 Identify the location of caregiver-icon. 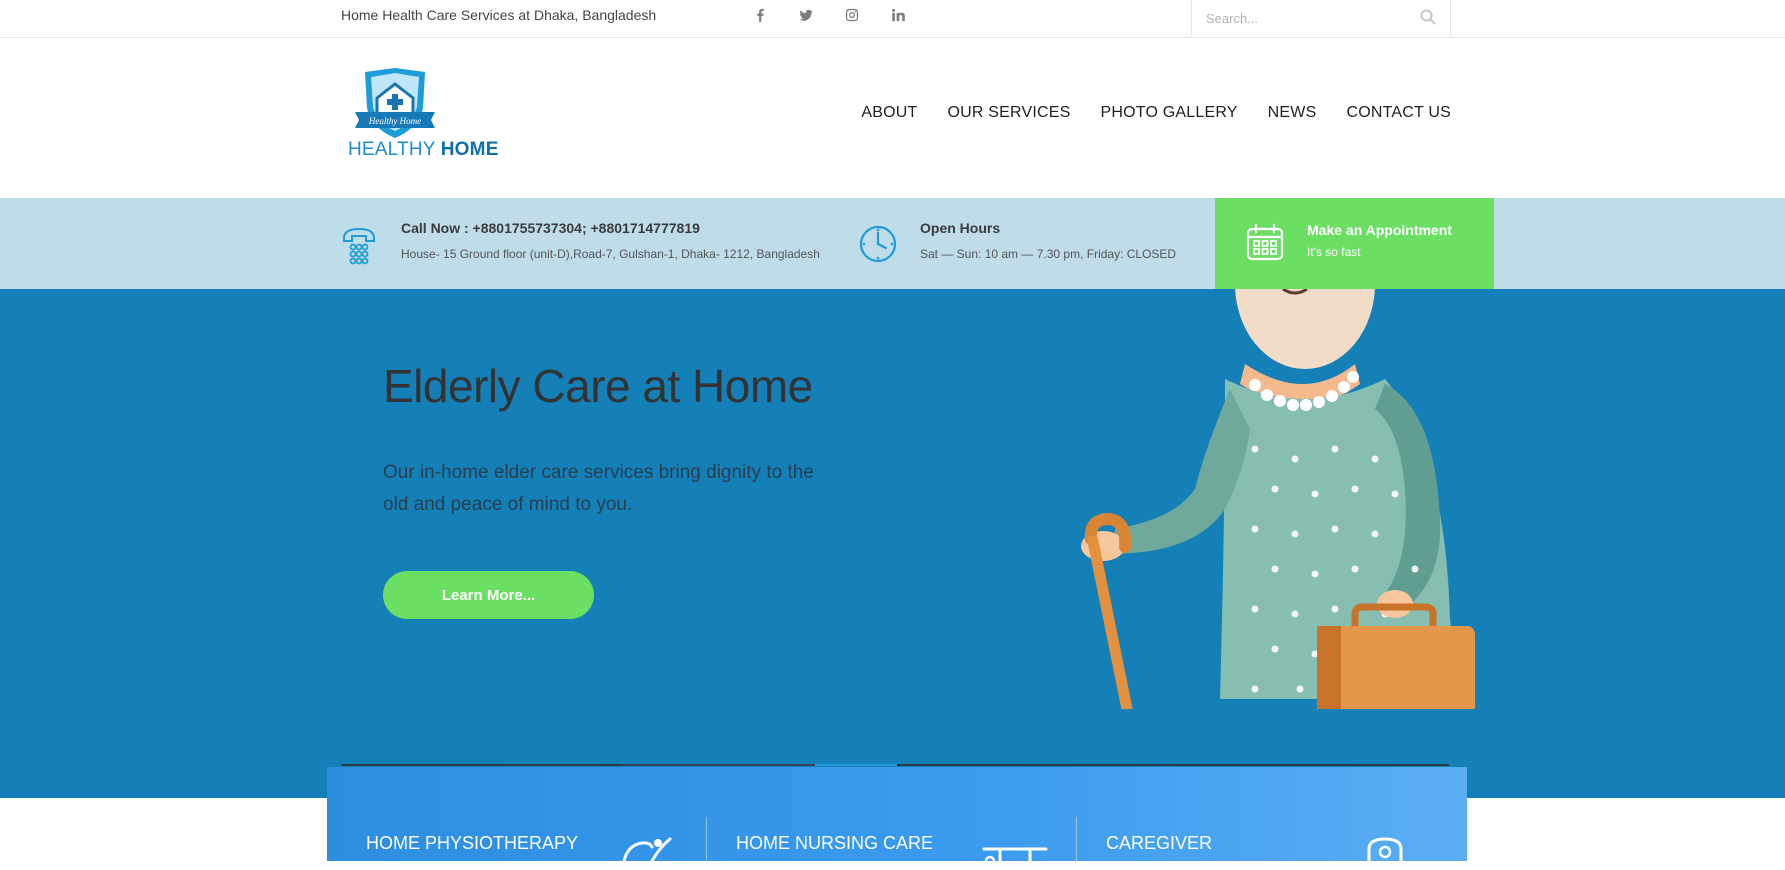
(1385, 851).